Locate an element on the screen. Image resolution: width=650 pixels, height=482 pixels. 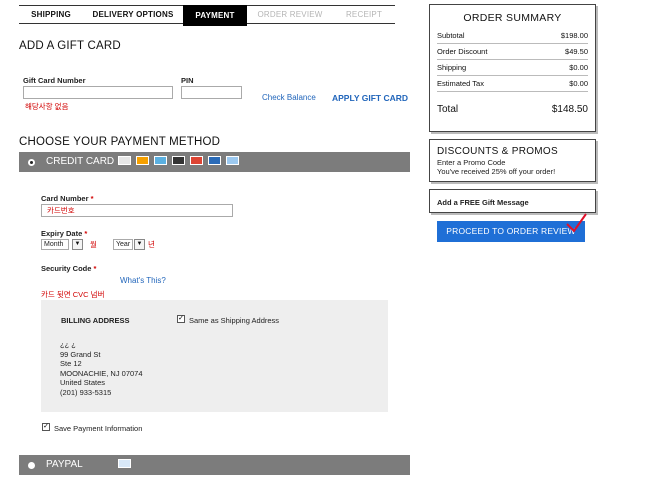
apply-gift-card-button: APPLY GIFT CARD is located at coordinates (370, 98).